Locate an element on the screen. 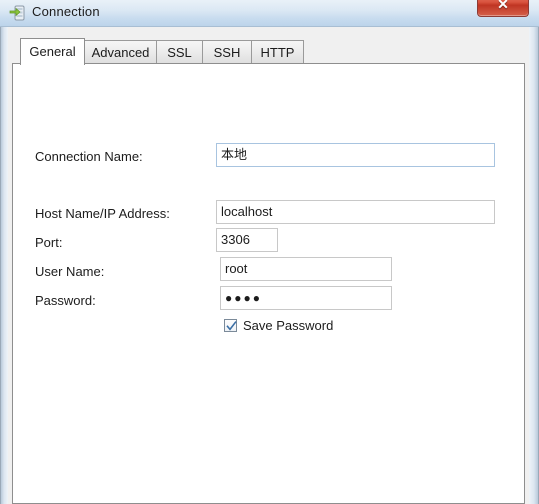  tab-label: General is located at coordinates (52, 51).